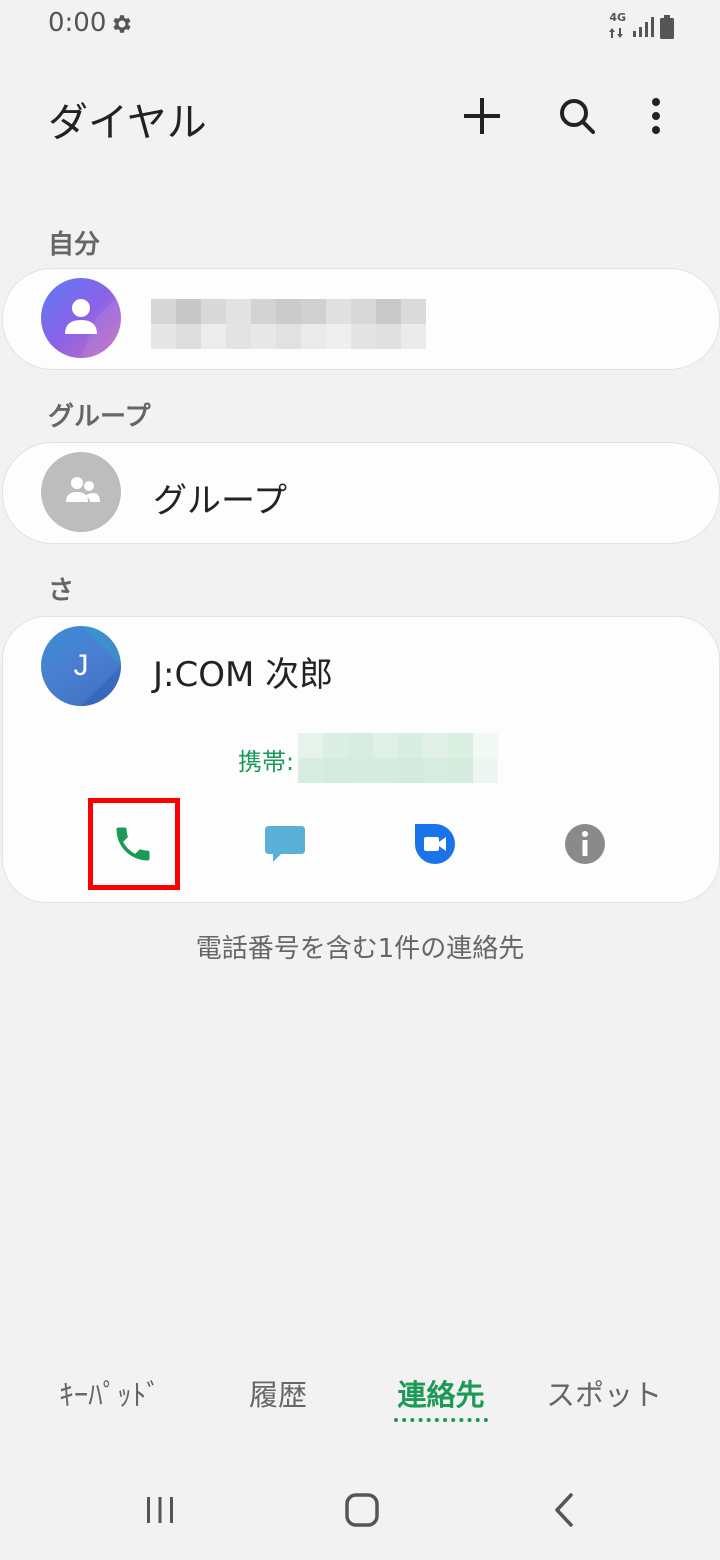  I want to click on call-button-highlight, so click(134, 844).